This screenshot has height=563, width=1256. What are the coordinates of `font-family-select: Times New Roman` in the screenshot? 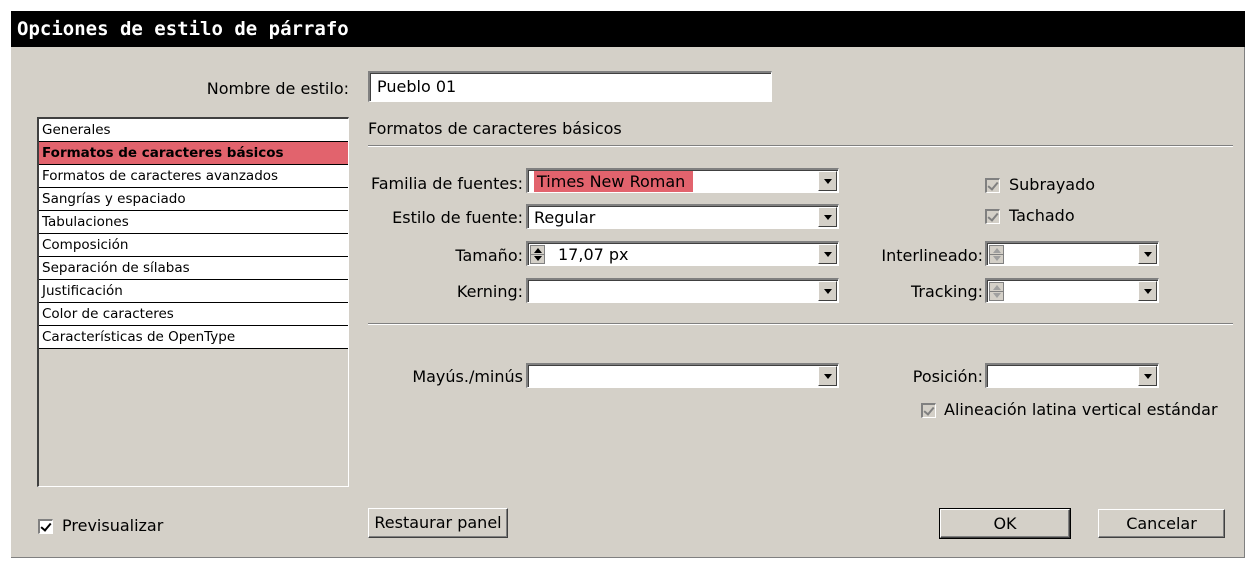 It's located at (682, 180).